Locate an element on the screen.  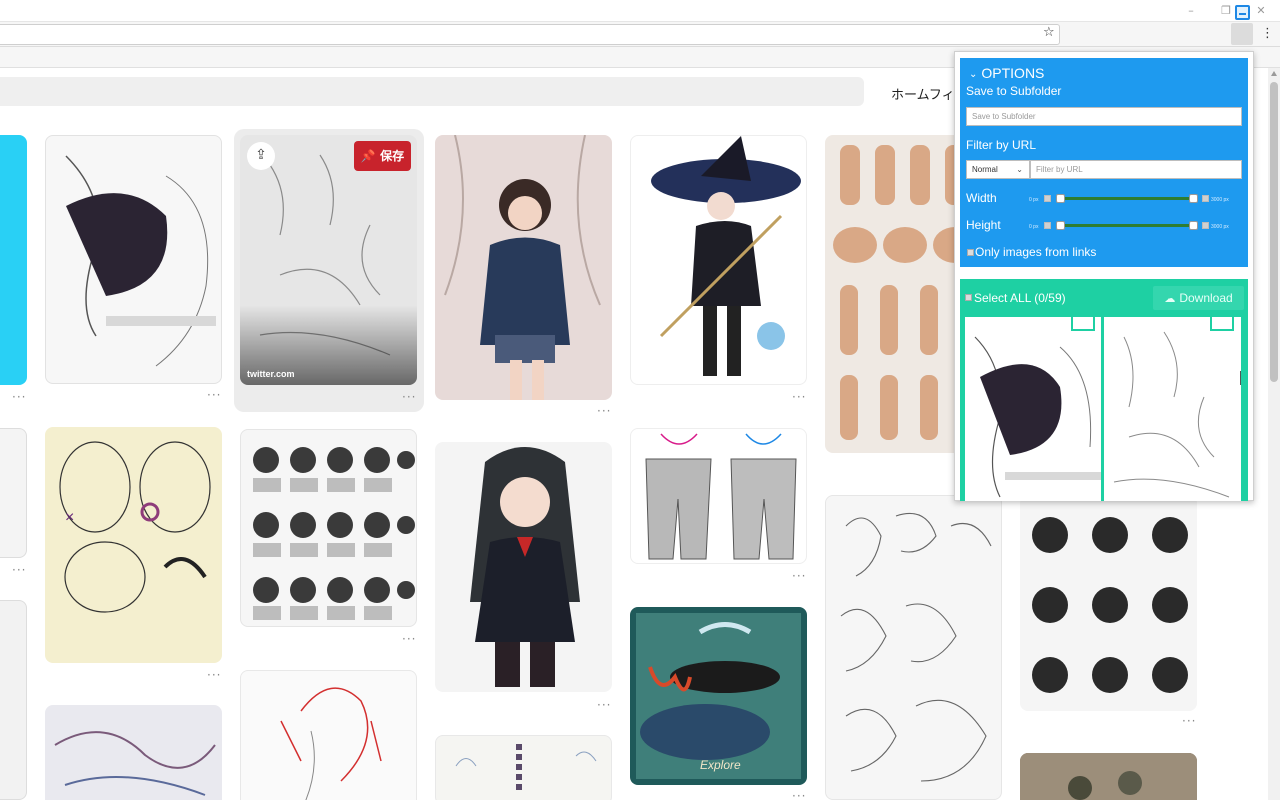
height-min-checkbox is located at coordinates (1047, 225).